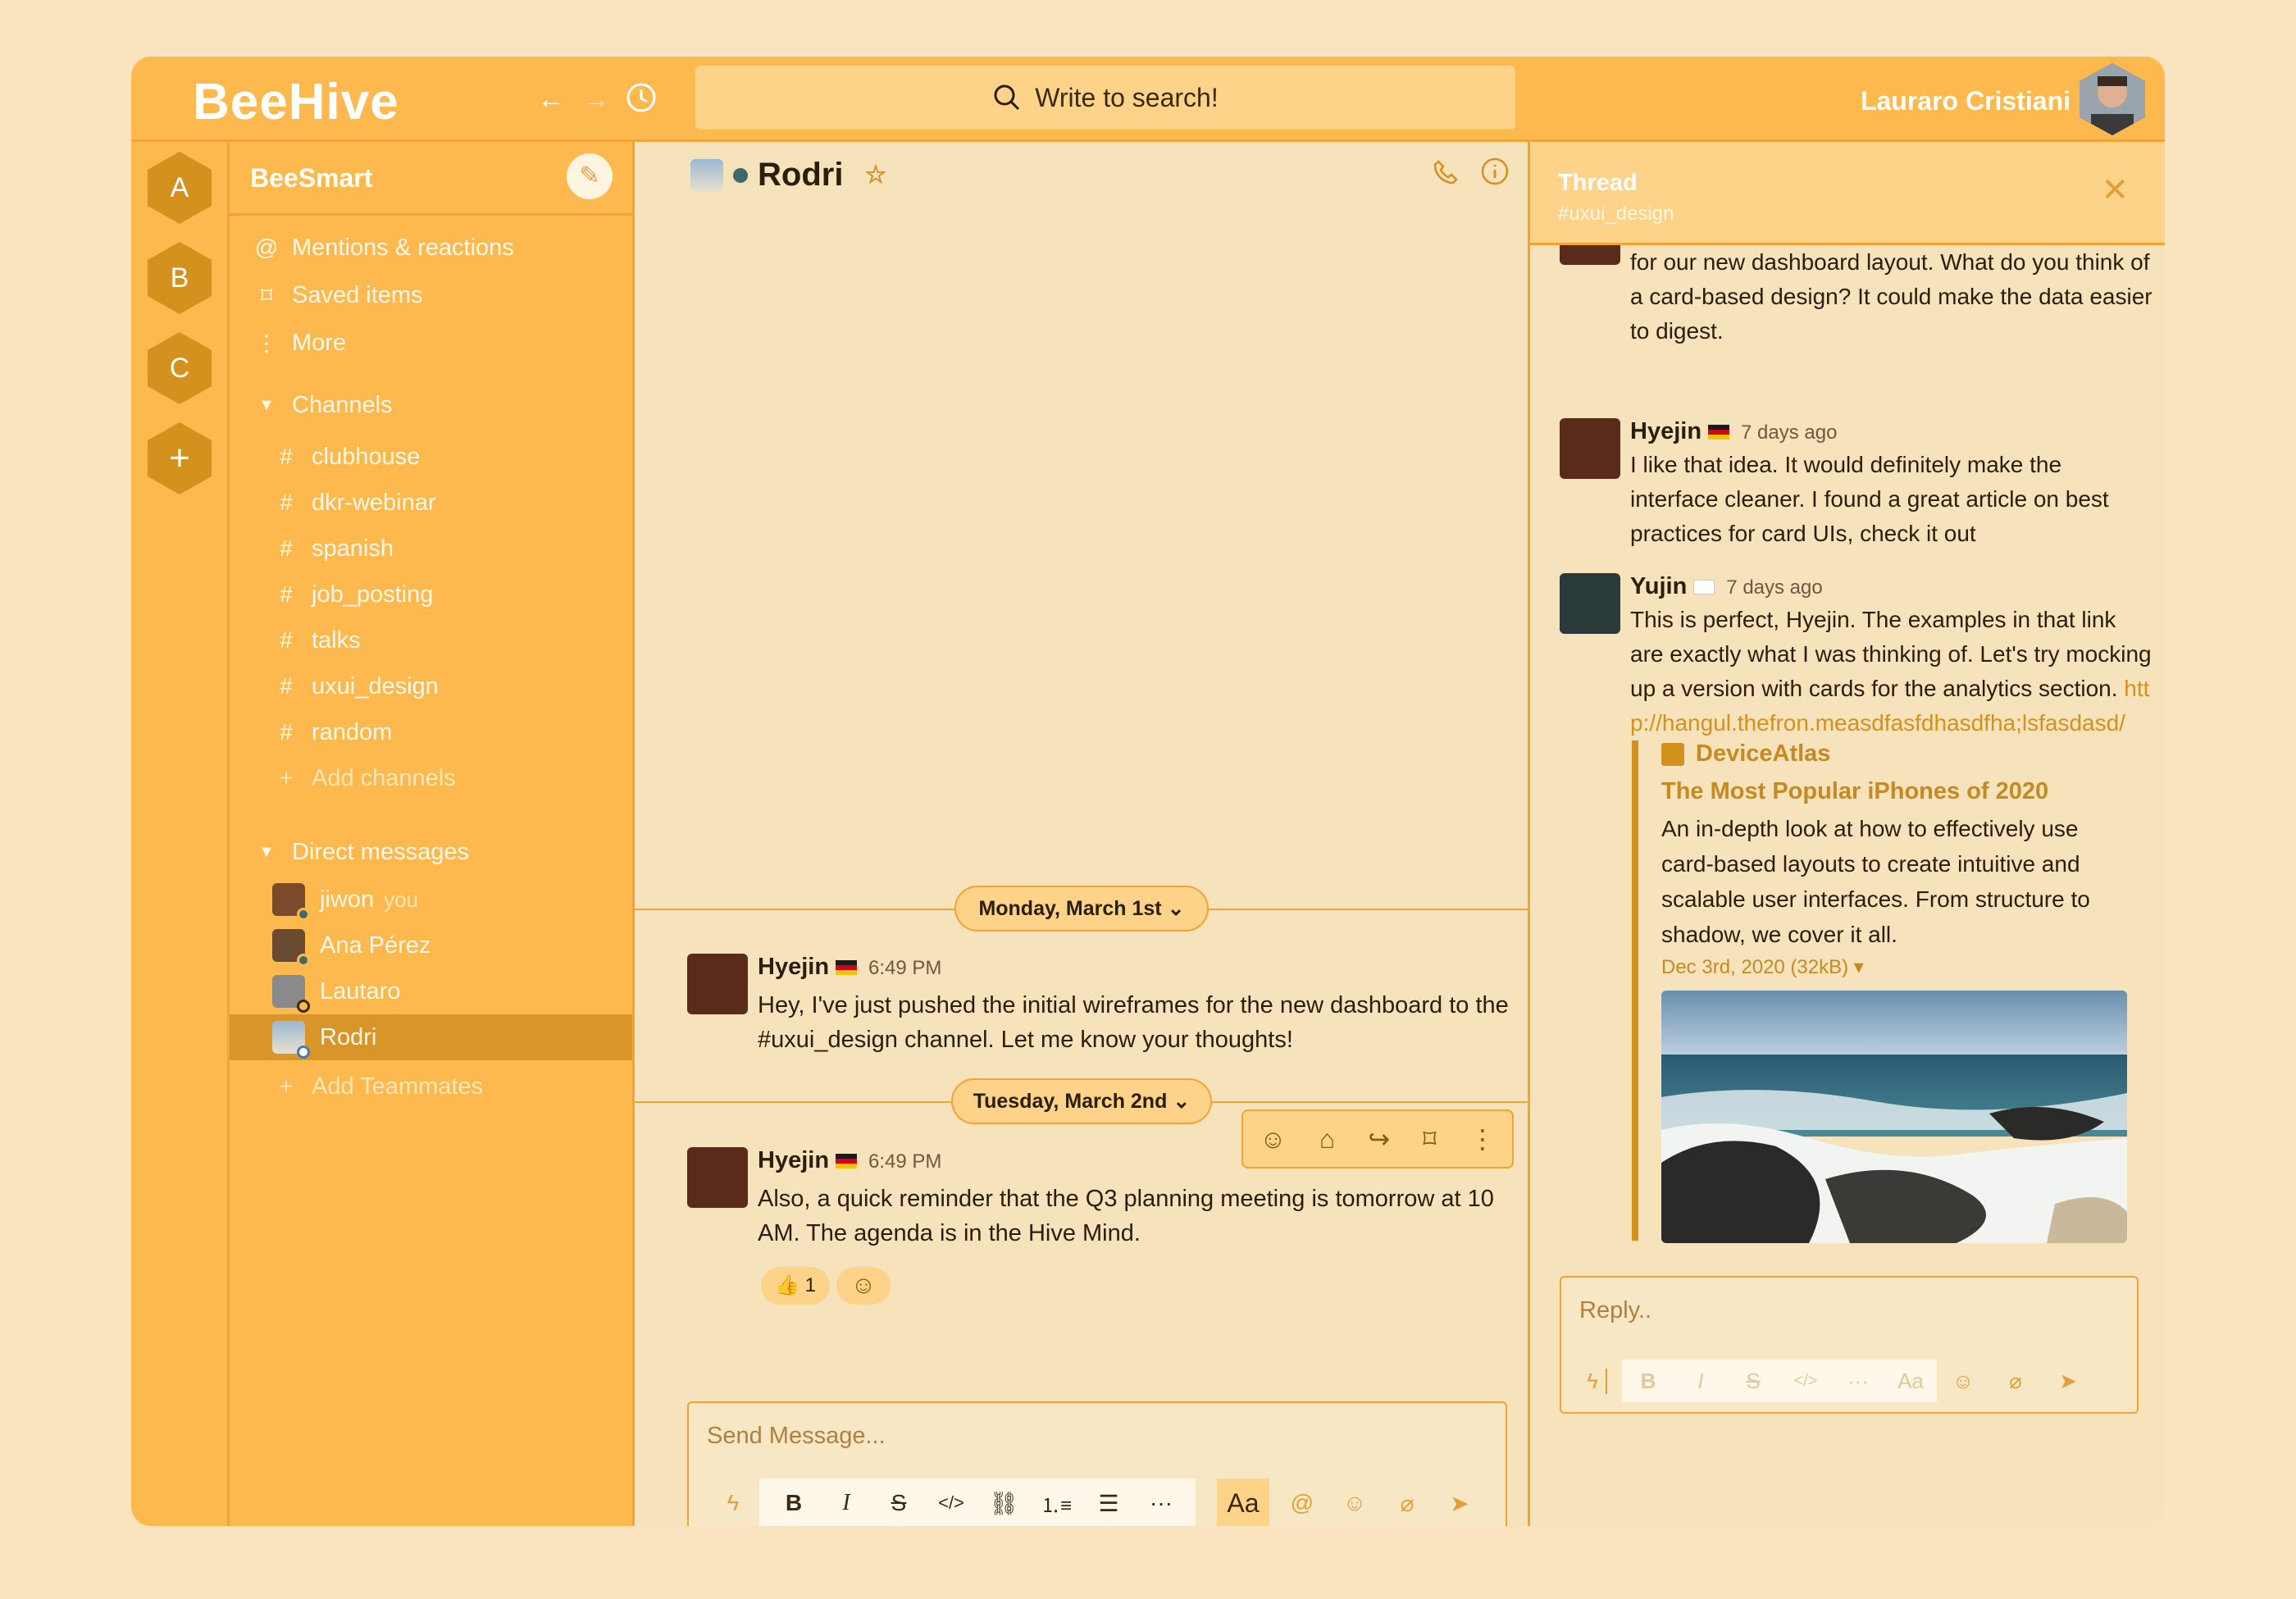 This screenshot has width=2296, height=1599. I want to click on history-icon, so click(641, 99).